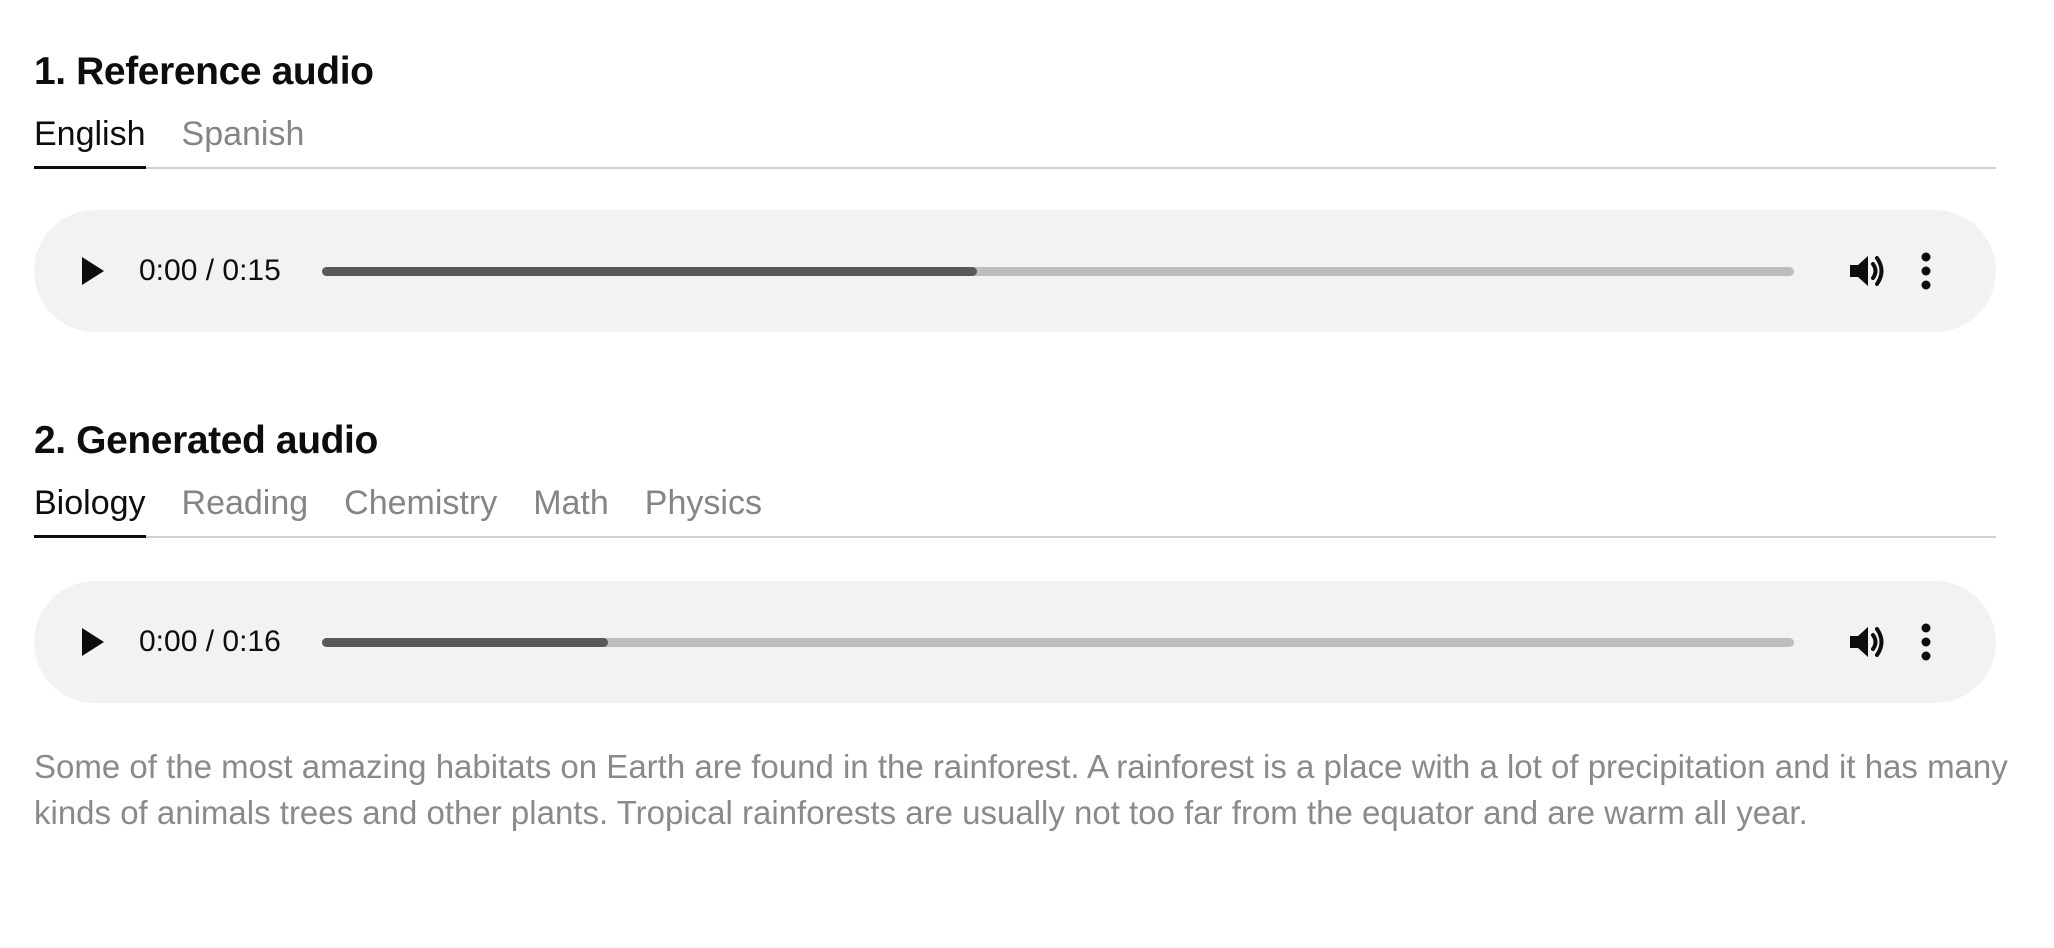 The width and height of the screenshot is (2054, 948). I want to click on reference-audio-heading: 1. Reference audio, so click(204, 71).